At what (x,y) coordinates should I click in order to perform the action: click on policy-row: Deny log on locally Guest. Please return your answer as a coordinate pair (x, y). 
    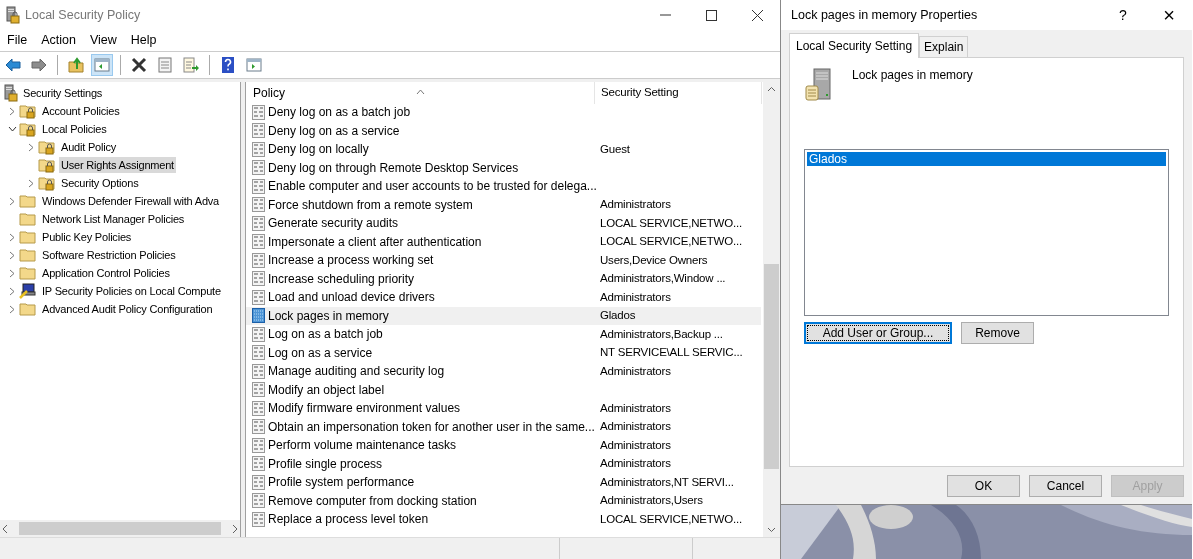
    Looking at the image, I should click on (503, 149).